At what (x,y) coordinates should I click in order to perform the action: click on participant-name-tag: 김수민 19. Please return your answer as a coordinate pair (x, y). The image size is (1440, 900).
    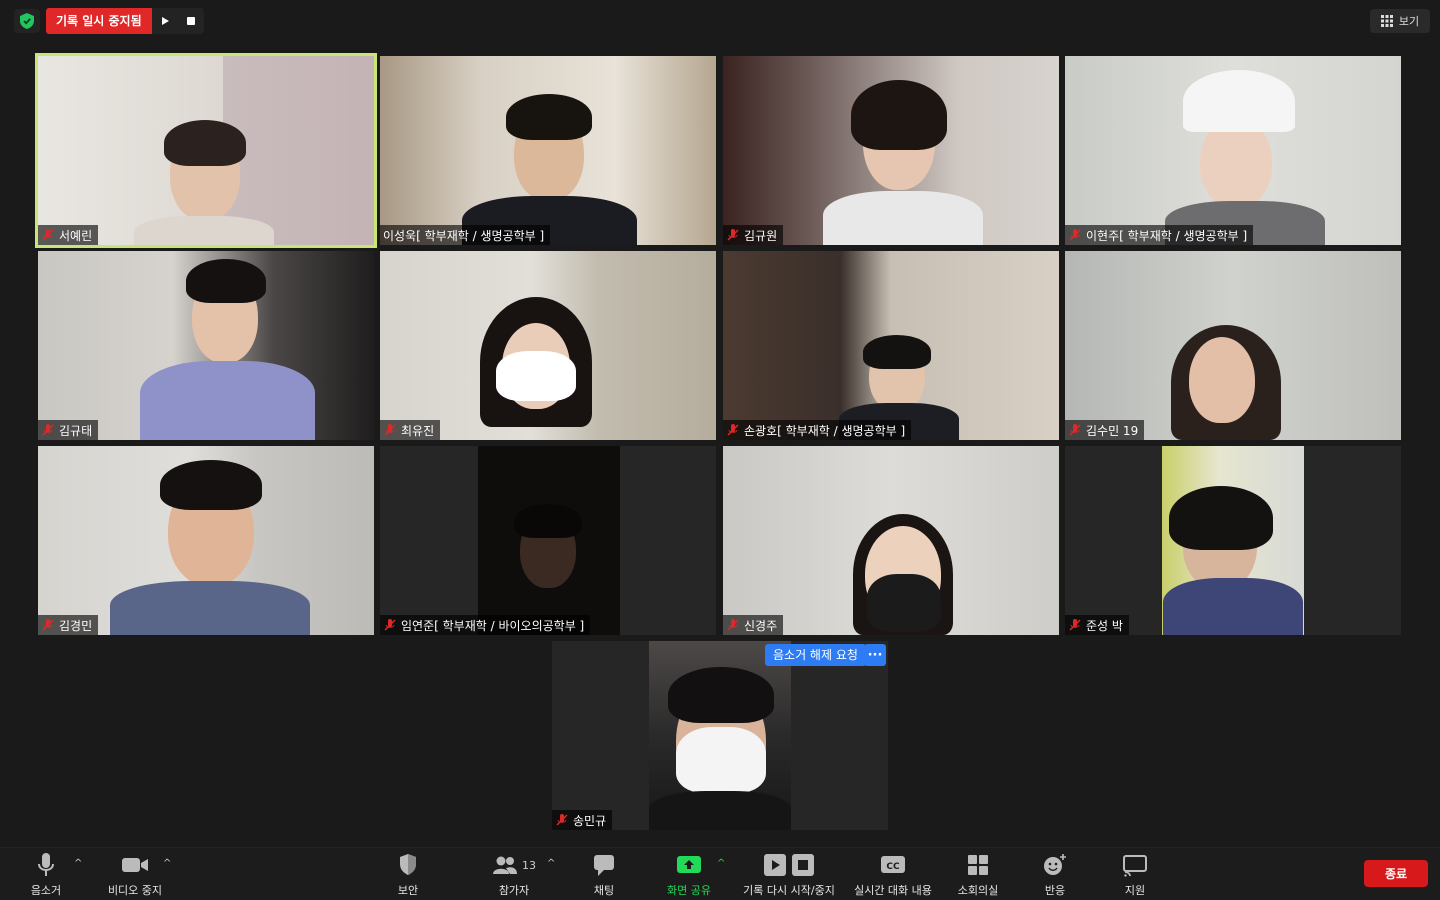
    Looking at the image, I should click on (1105, 430).